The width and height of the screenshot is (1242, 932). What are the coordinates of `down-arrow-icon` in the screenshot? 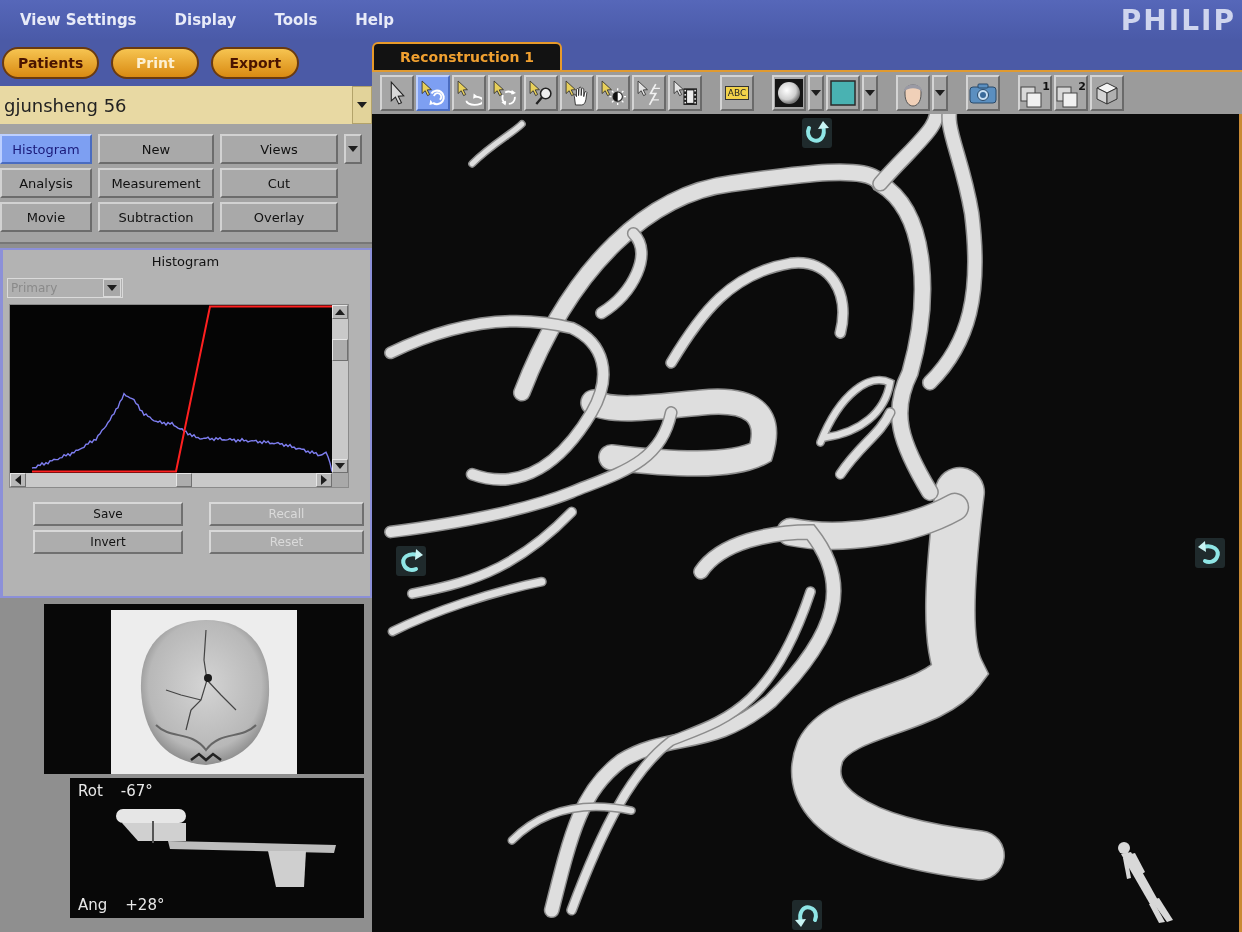 It's located at (340, 466).